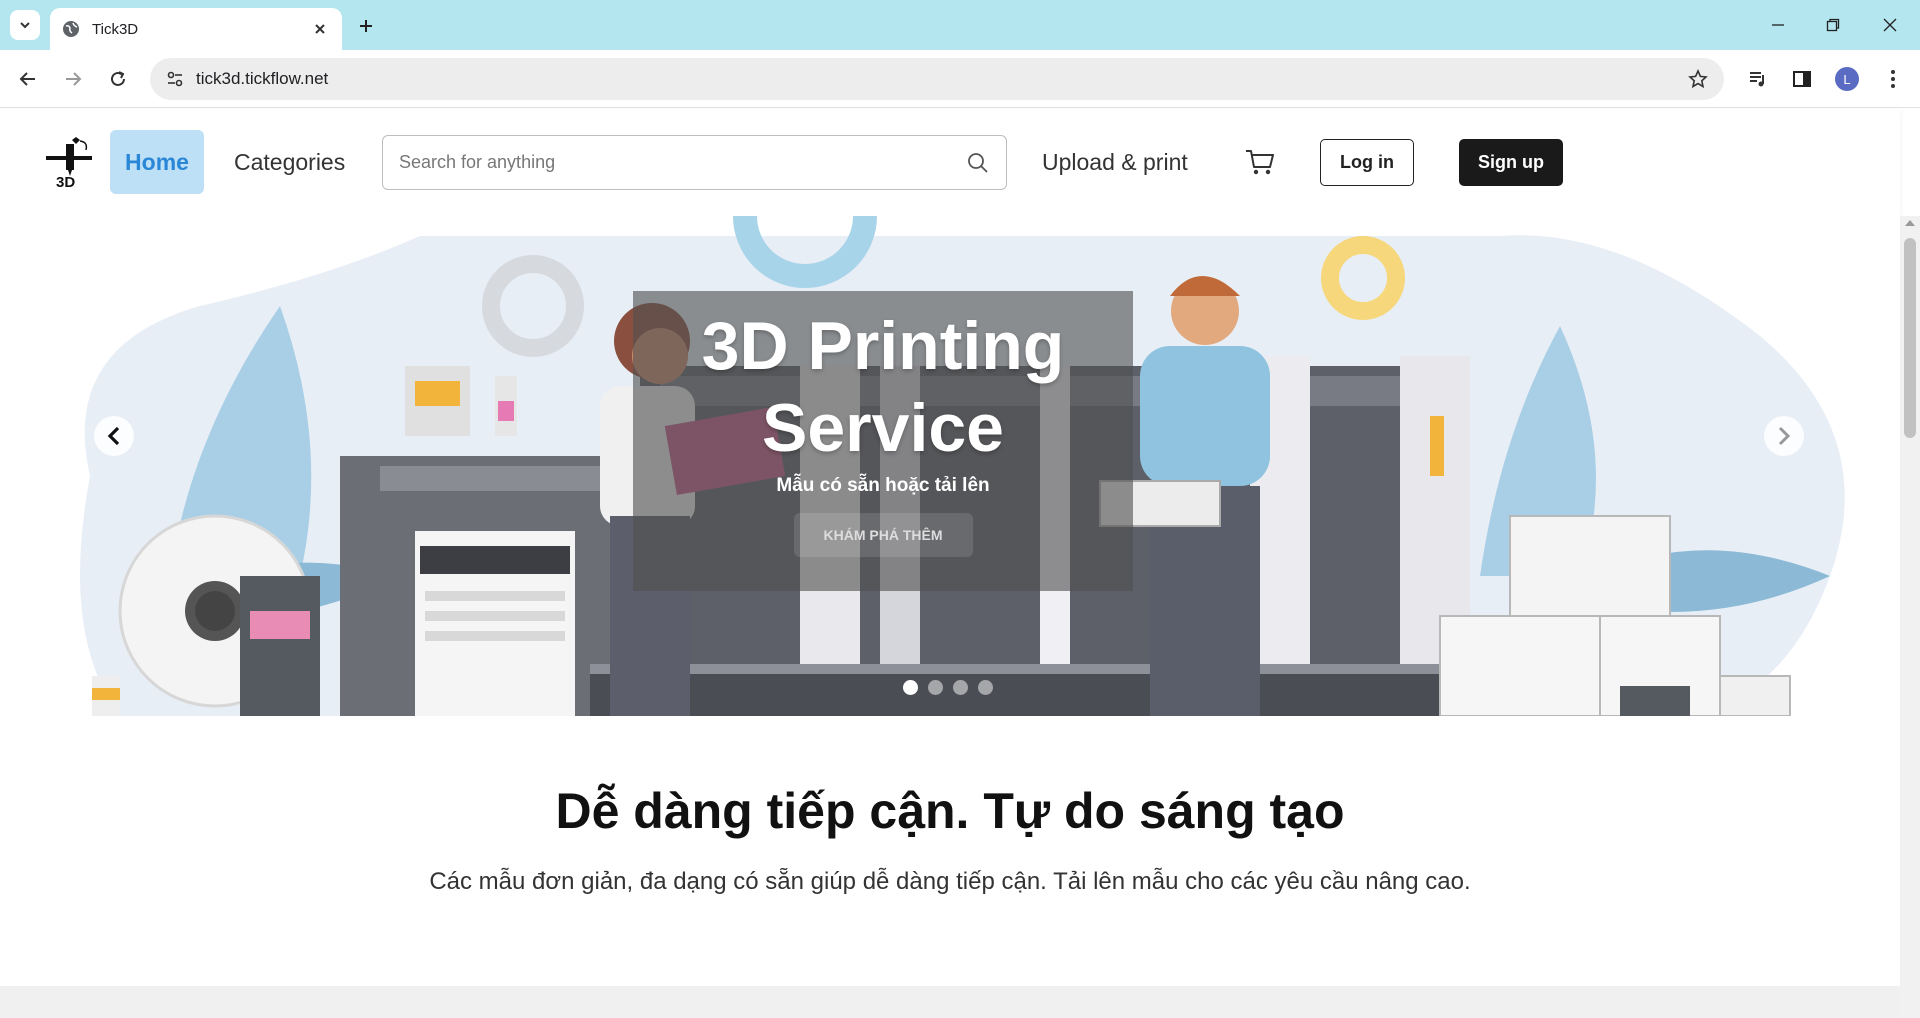  Describe the element at coordinates (262, 78) in the screenshot. I see `url-text: tick3d.tickflow.net` at that location.